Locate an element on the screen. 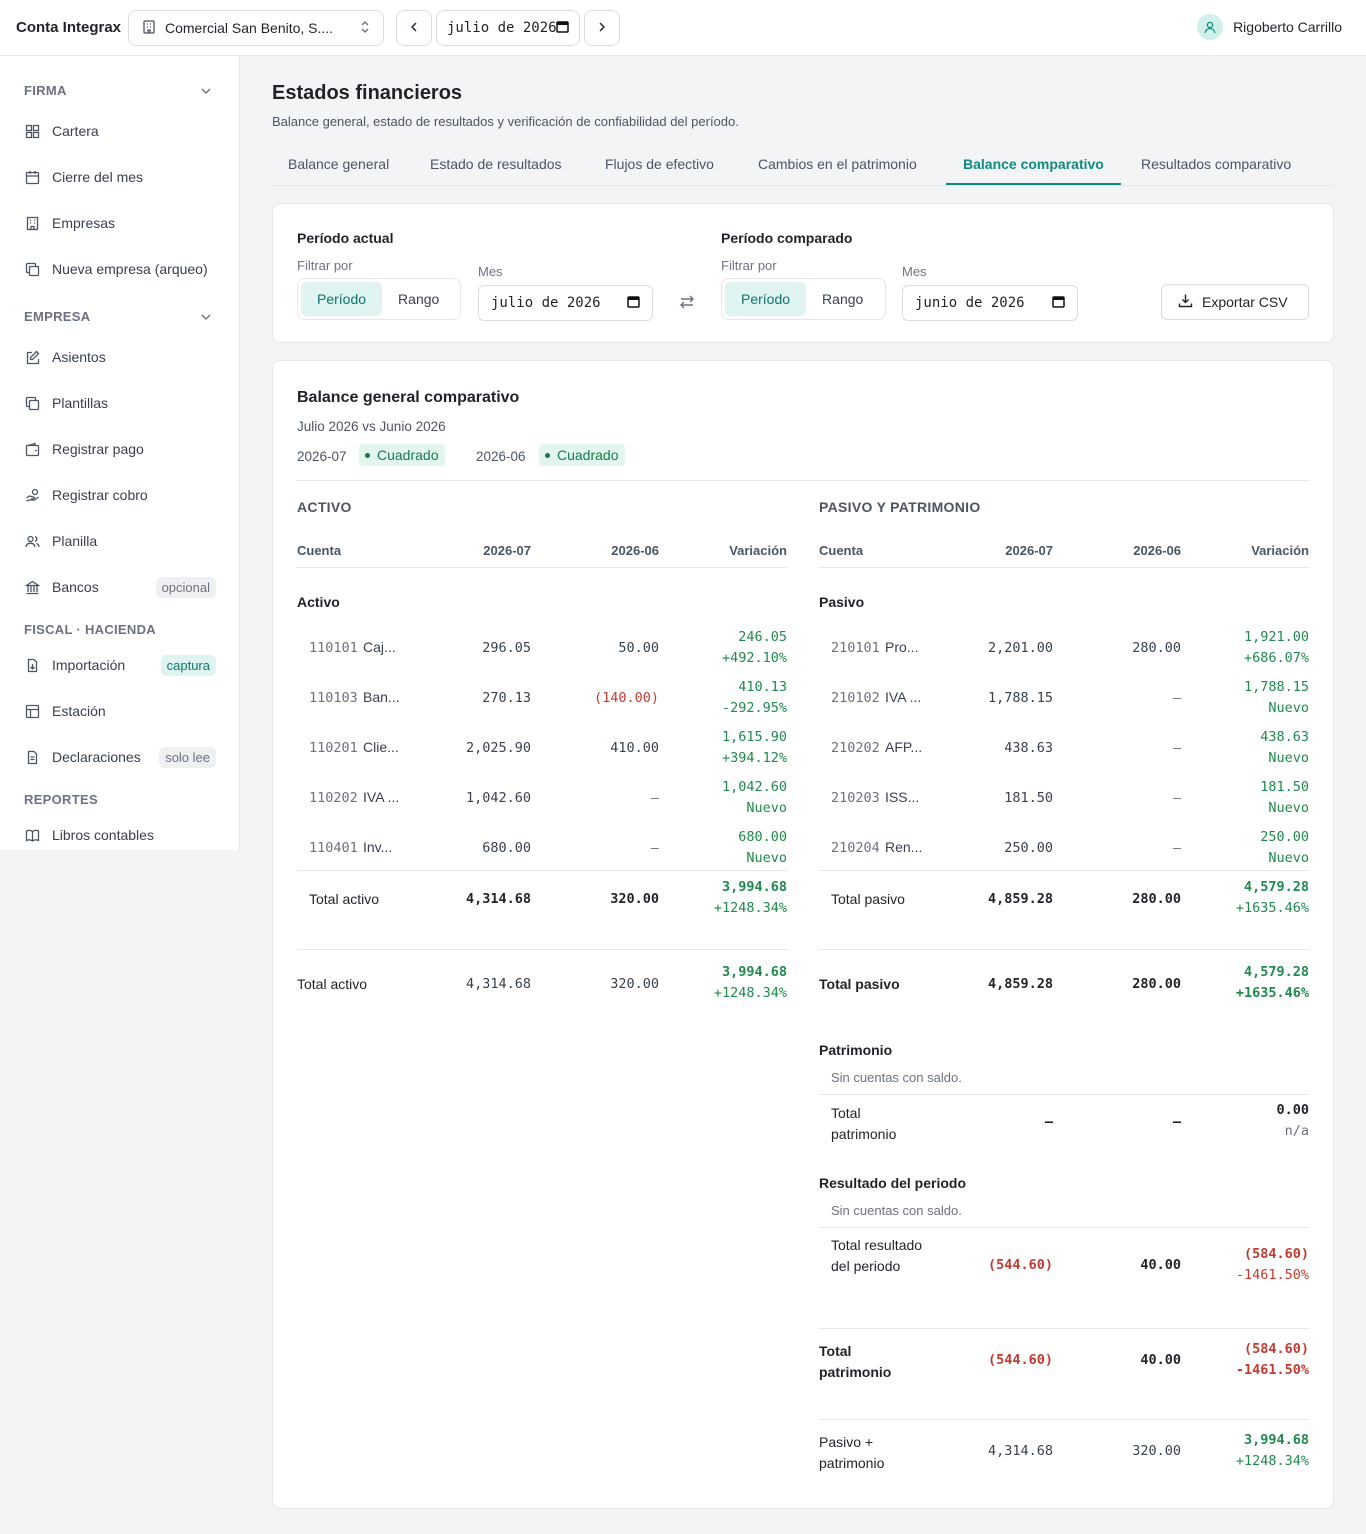  period-code: 2026-06 is located at coordinates (501, 456).